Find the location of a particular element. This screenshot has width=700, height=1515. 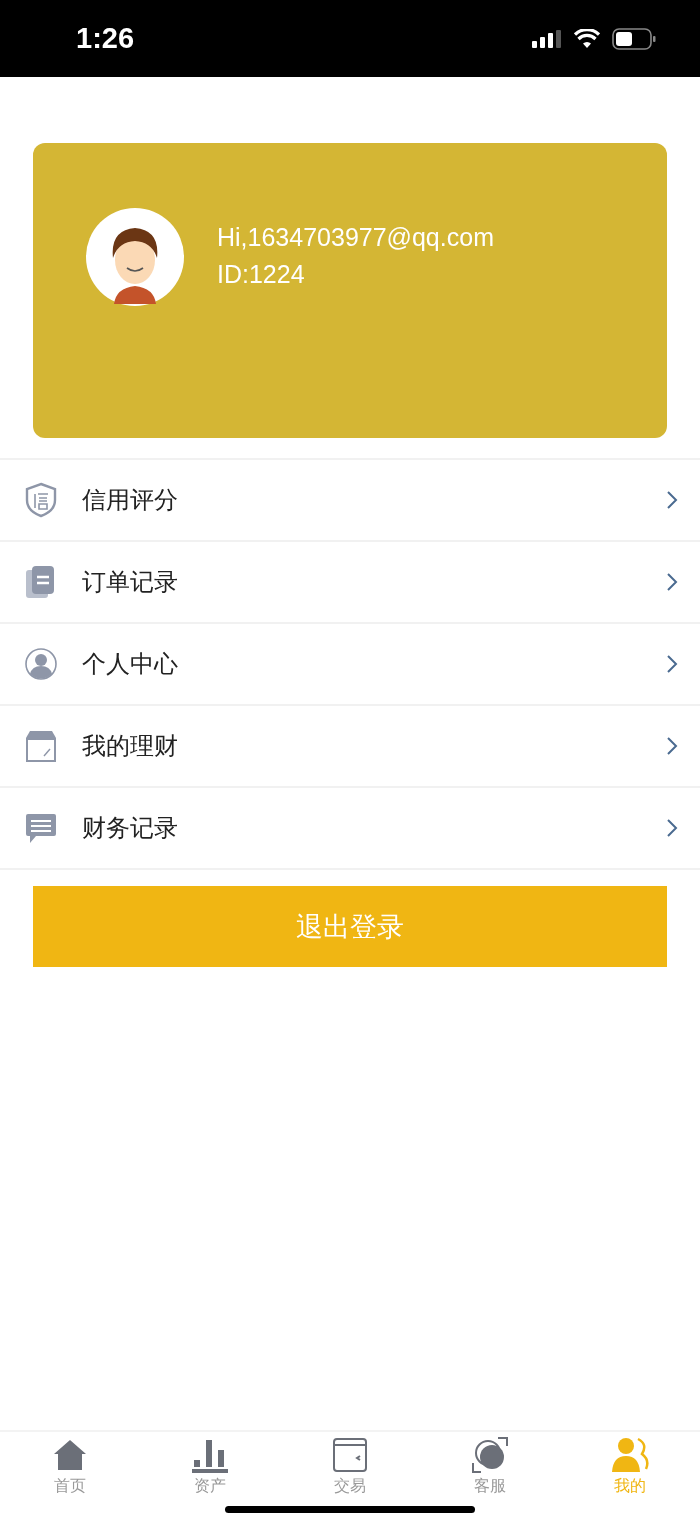

user-id: ID:1224 is located at coordinates (261, 274).